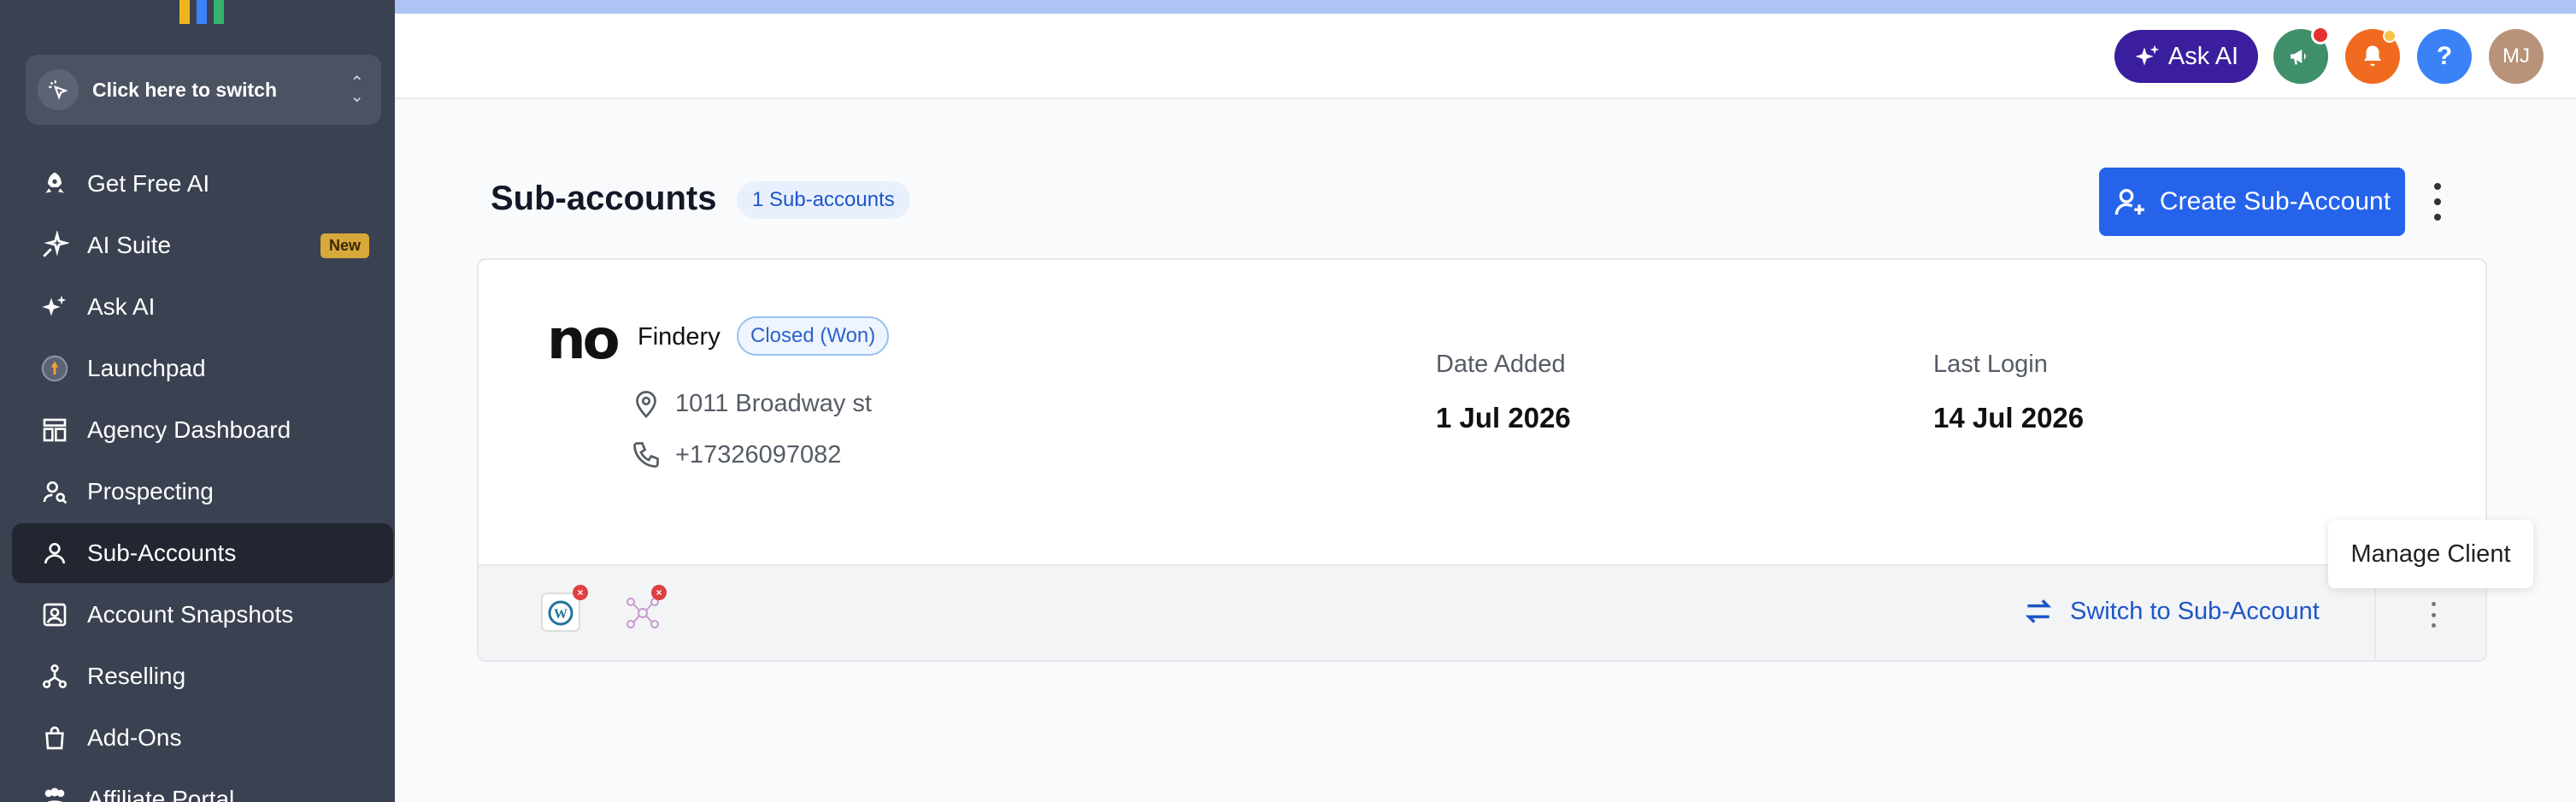  What do you see at coordinates (644, 609) in the screenshot?
I see `integration-network: ×` at bounding box center [644, 609].